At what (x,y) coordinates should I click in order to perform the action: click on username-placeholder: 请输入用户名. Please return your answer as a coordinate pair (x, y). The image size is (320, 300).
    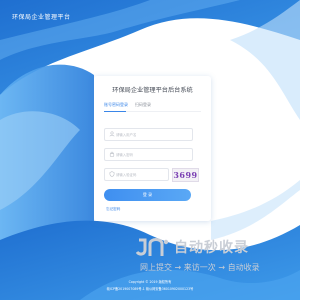
    Looking at the image, I should click on (126, 135).